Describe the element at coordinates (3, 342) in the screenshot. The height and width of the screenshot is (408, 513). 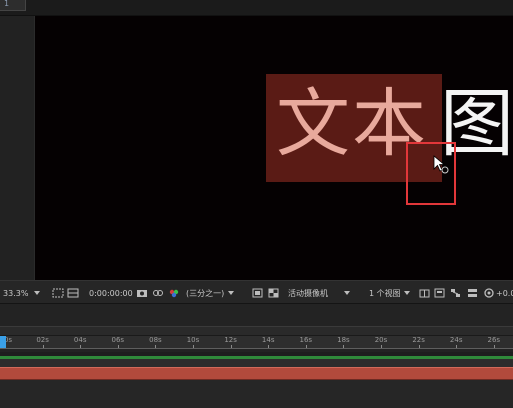
I see `playhead-indicator` at that location.